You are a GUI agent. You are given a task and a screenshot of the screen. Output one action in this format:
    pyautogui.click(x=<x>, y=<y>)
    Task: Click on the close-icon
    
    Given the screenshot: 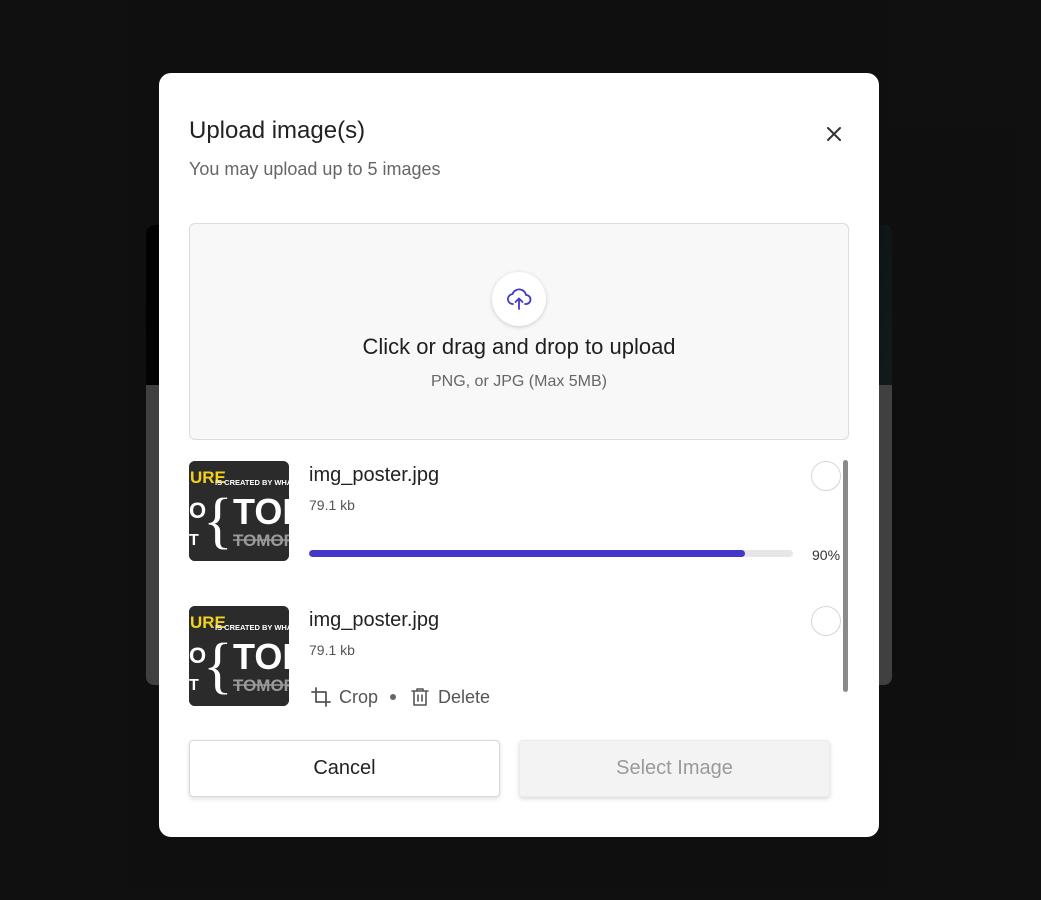 What is the action you would take?
    pyautogui.click(x=834, y=134)
    